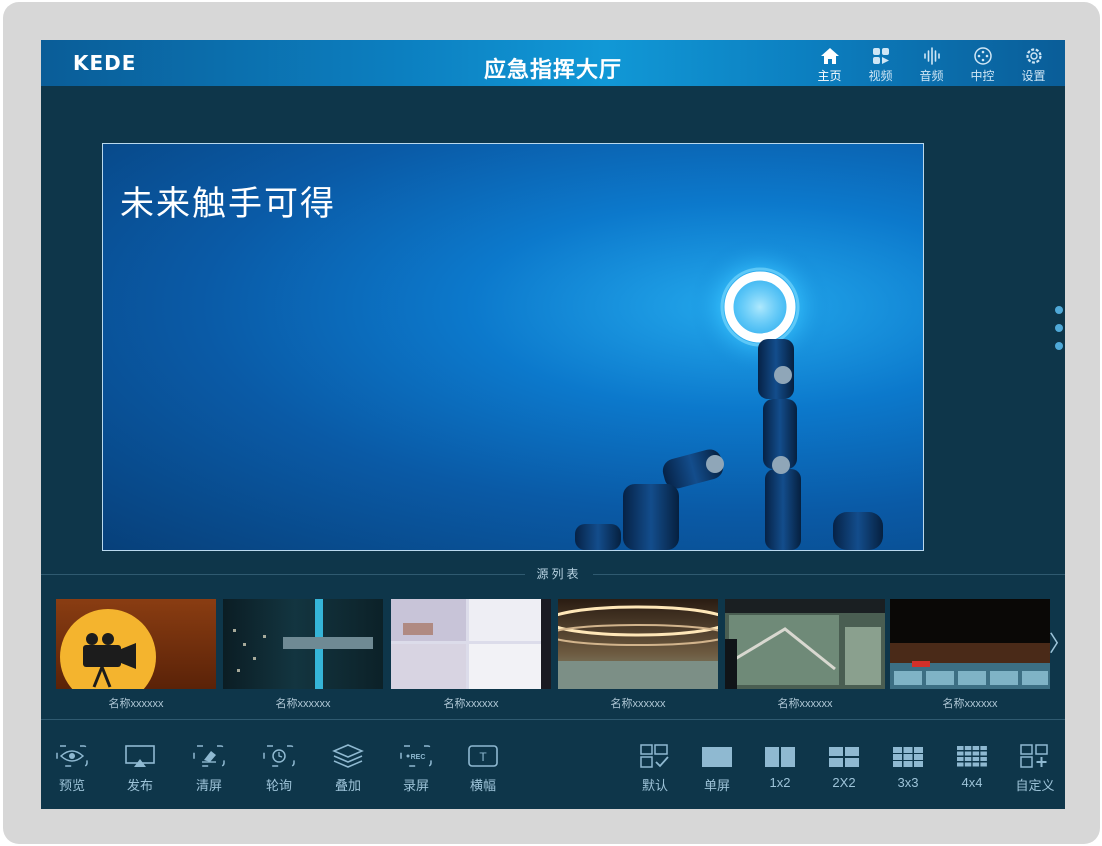  What do you see at coordinates (844, 757) in the screenshot?
I see `layout-2x2-icon` at bounding box center [844, 757].